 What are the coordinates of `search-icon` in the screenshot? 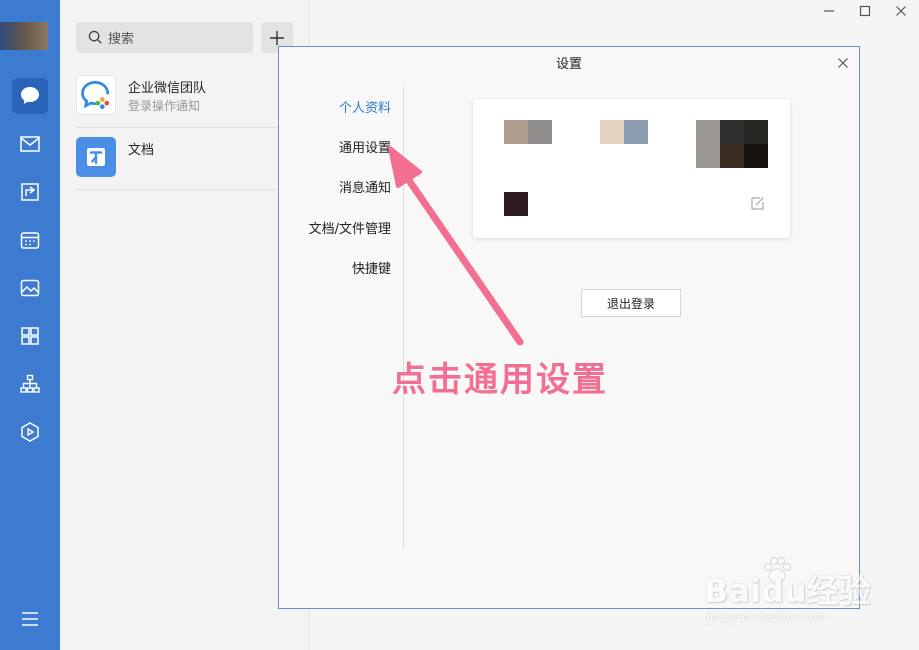 It's located at (95, 37).